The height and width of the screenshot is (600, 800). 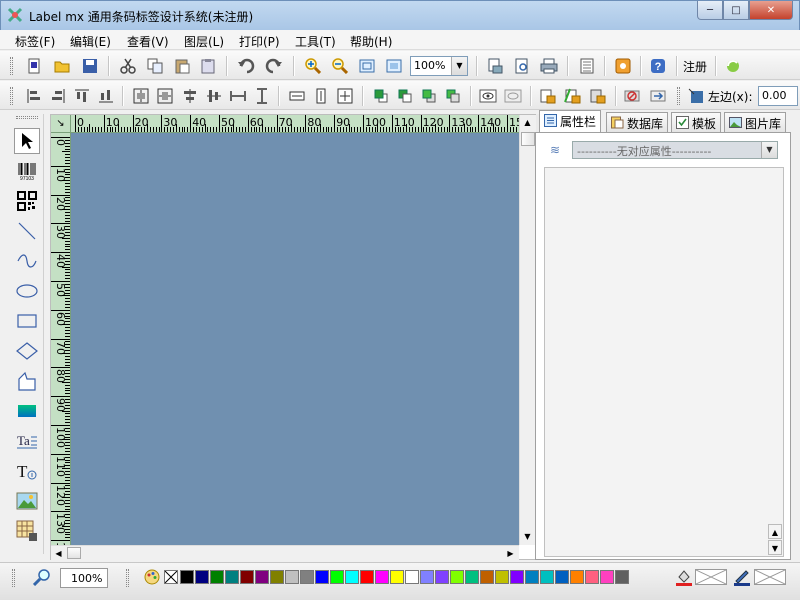 I want to click on space-vertical-icon, so click(x=321, y=96).